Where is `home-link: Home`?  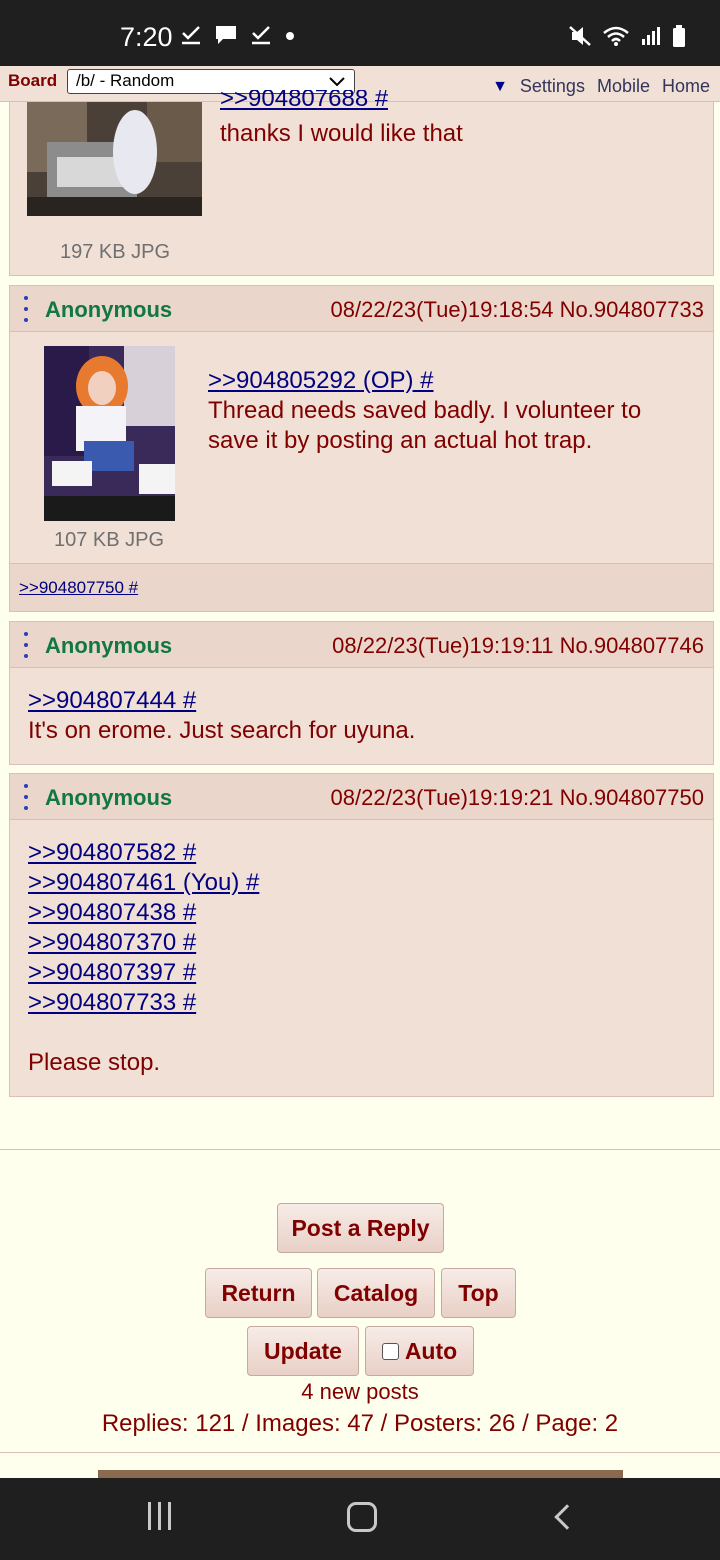
home-link: Home is located at coordinates (686, 86).